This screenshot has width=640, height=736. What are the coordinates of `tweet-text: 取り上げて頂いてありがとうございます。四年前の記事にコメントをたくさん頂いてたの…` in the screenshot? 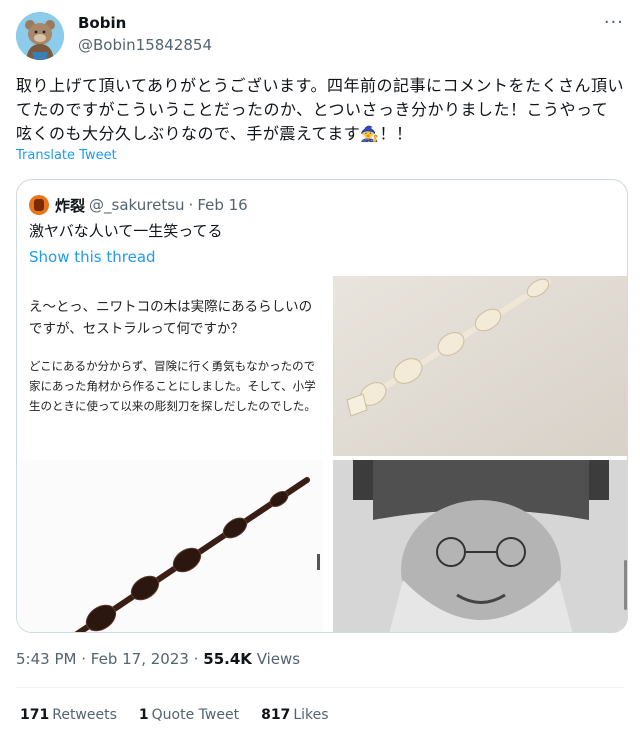 It's located at (320, 110).